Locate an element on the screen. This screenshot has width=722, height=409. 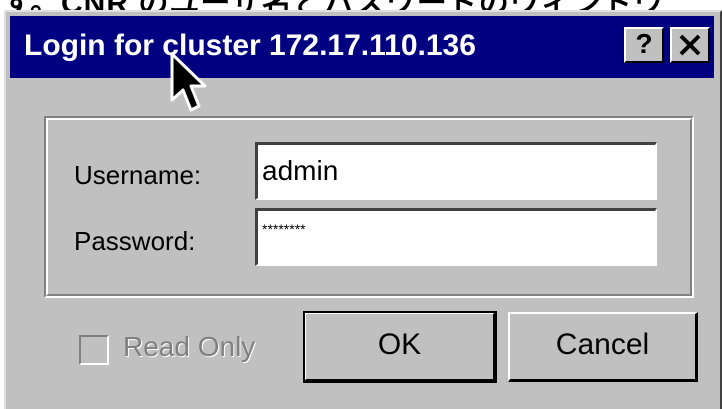
mouse-cursor-icon is located at coordinates (188, 82).